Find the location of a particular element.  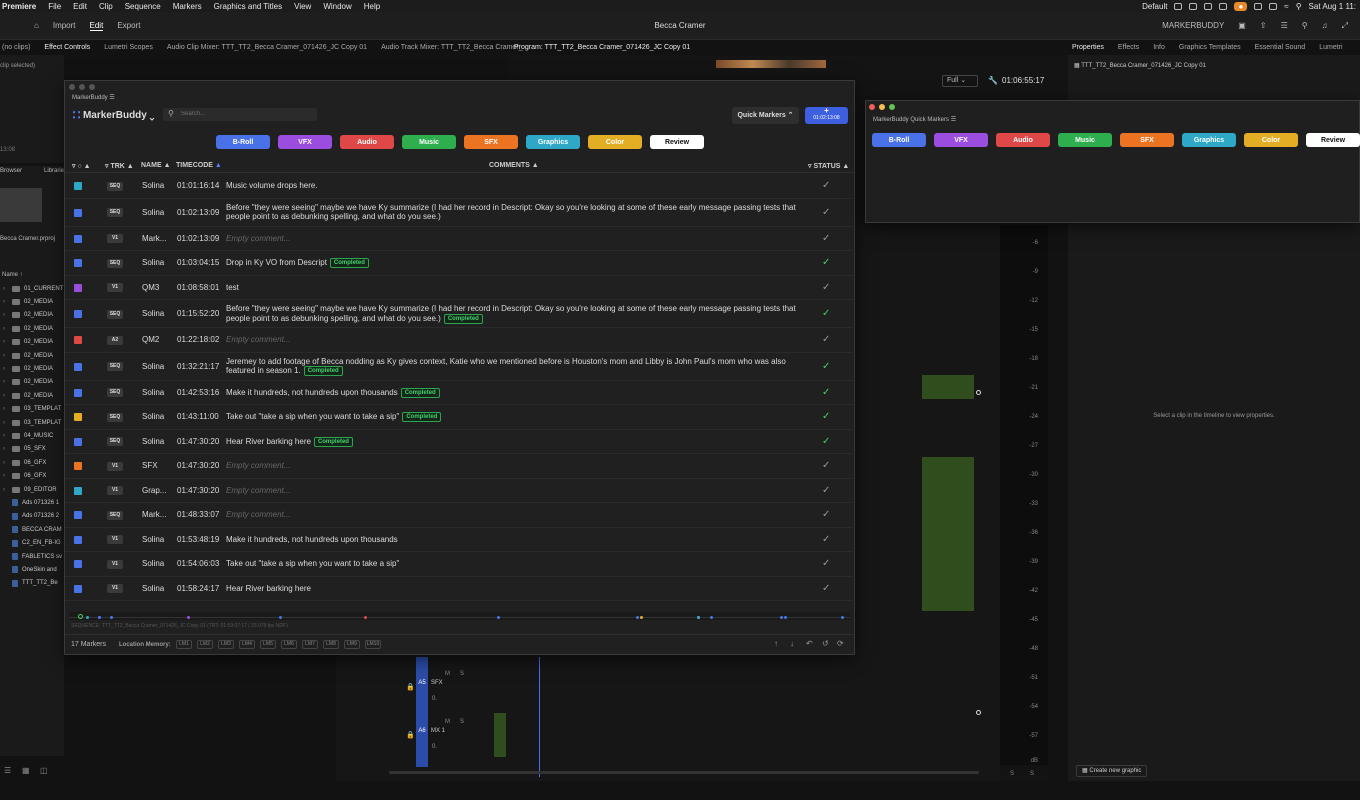

wrench-icon: 🔧 is located at coordinates (993, 80).